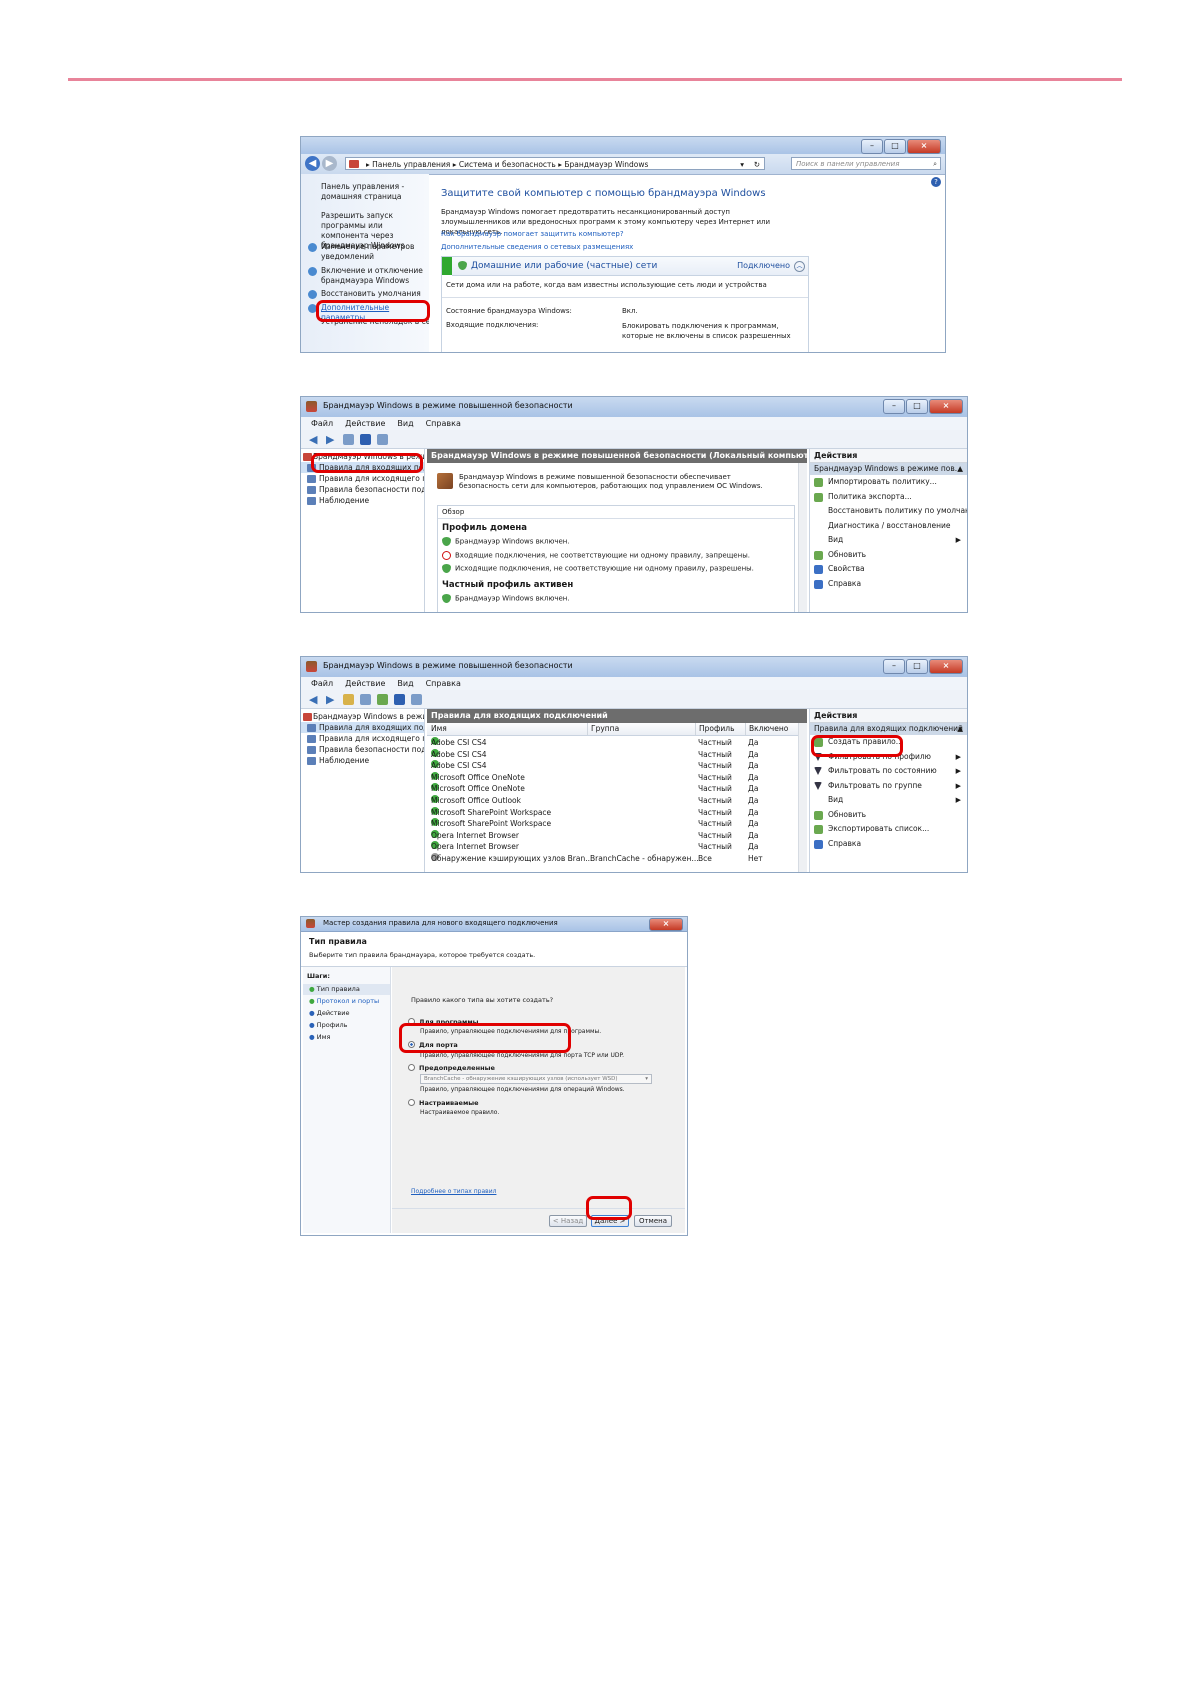 The height and width of the screenshot is (1684, 1190). What do you see at coordinates (603, 729) in the screenshot?
I see `column-group: Группа` at bounding box center [603, 729].